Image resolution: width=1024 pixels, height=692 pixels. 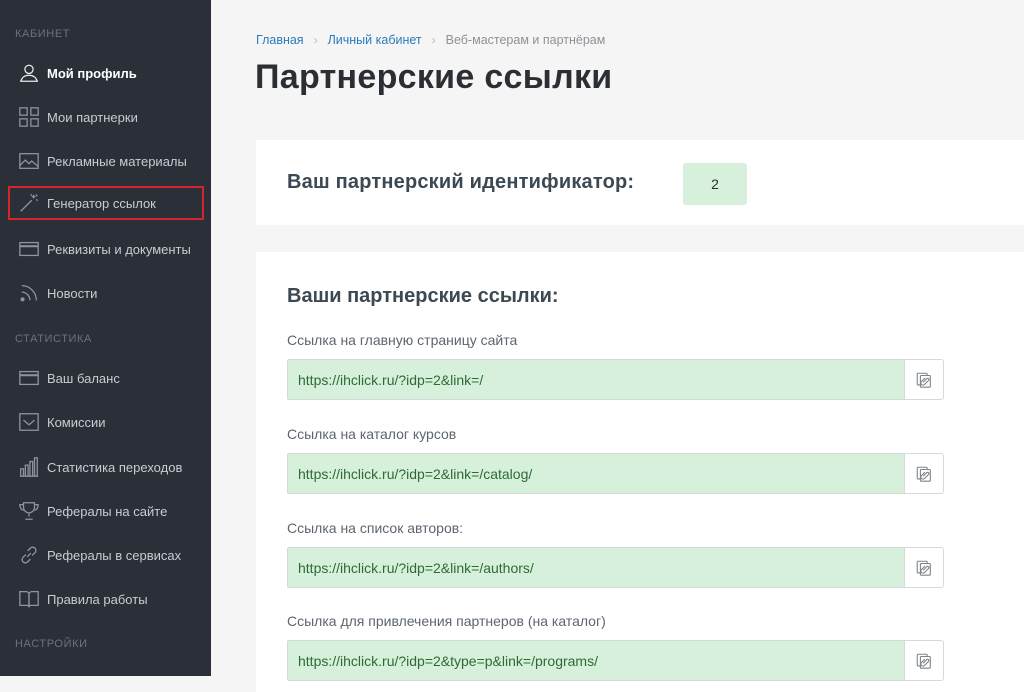 I want to click on link-row: https://ihclick.ru/?idp=2&link=/authors/, so click(x=615, y=567).